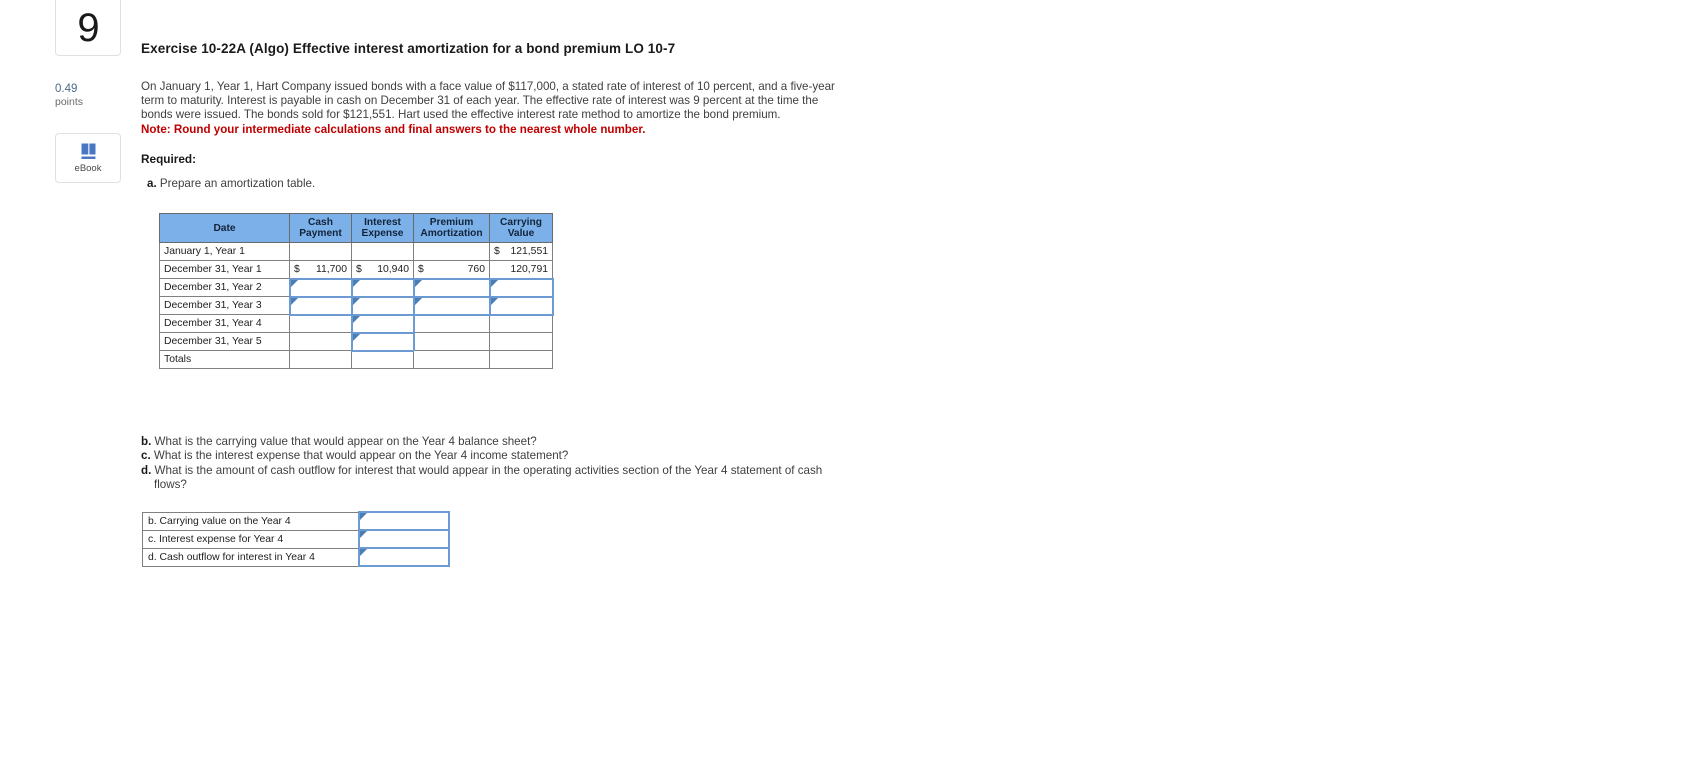 Image resolution: width=1685 pixels, height=779 pixels. I want to click on col-header-cash-payment: Cash Payment, so click(320, 228).